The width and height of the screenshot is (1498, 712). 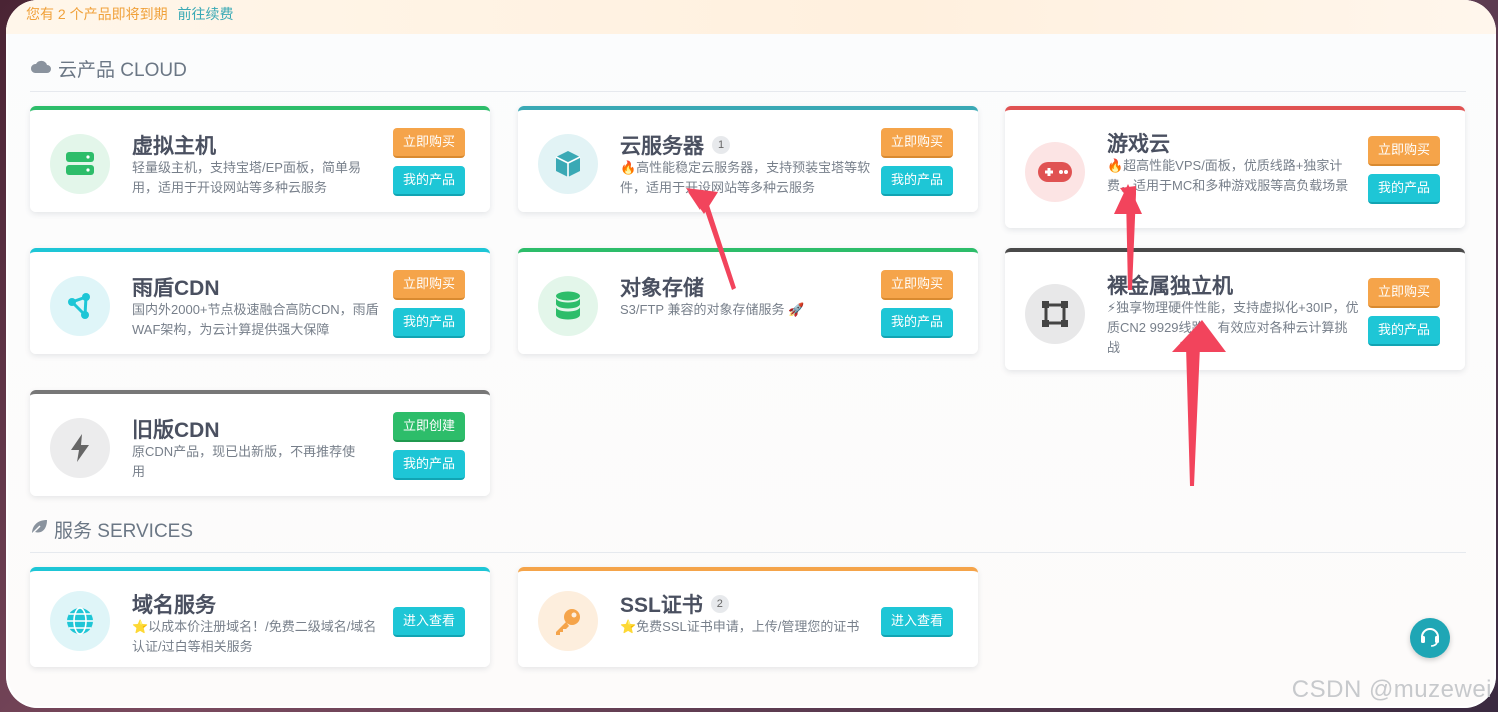 What do you see at coordinates (1391, 689) in the screenshot?
I see `csdn-watermark: CSDN @muzewei` at bounding box center [1391, 689].